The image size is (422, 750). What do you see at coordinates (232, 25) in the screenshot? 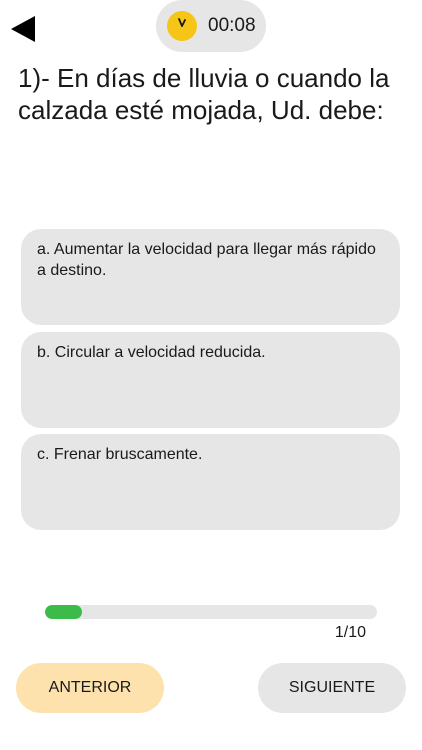
I see `timer-value: 00:08` at bounding box center [232, 25].